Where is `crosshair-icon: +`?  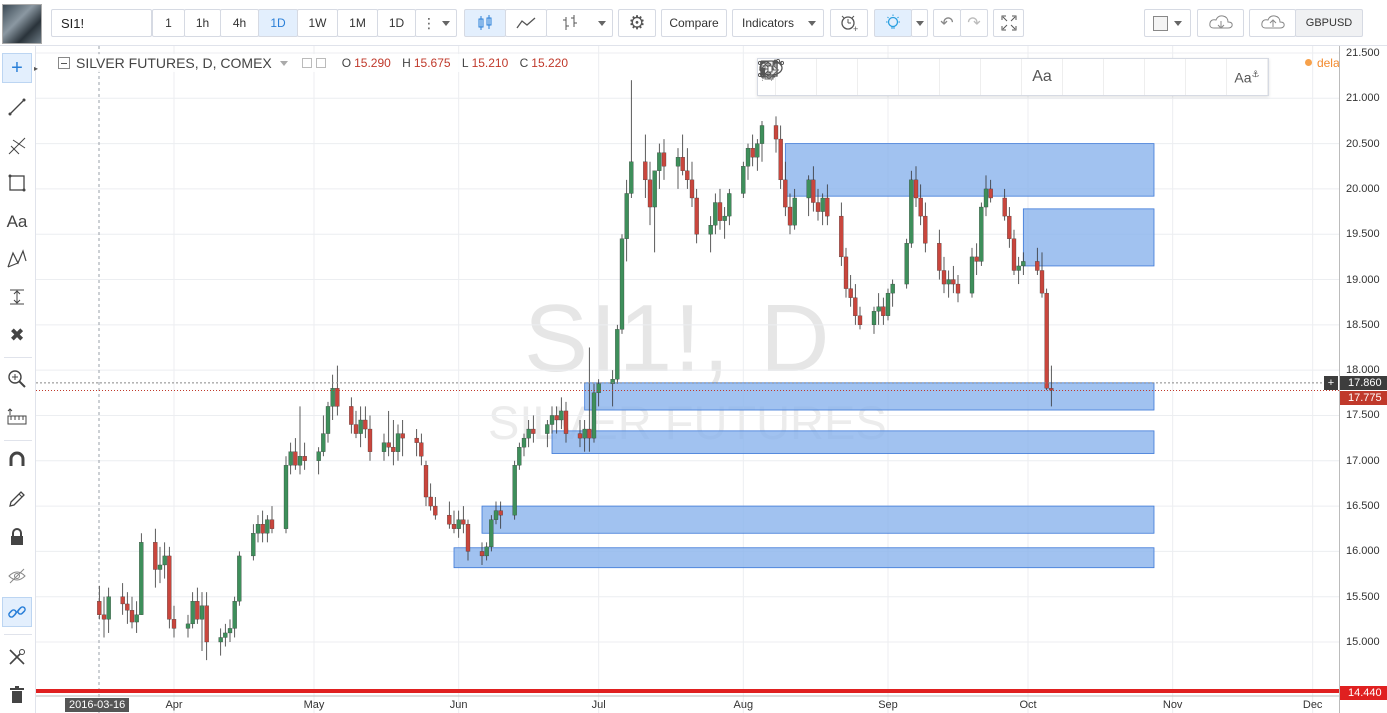
crosshair-icon: + is located at coordinates (17, 67).